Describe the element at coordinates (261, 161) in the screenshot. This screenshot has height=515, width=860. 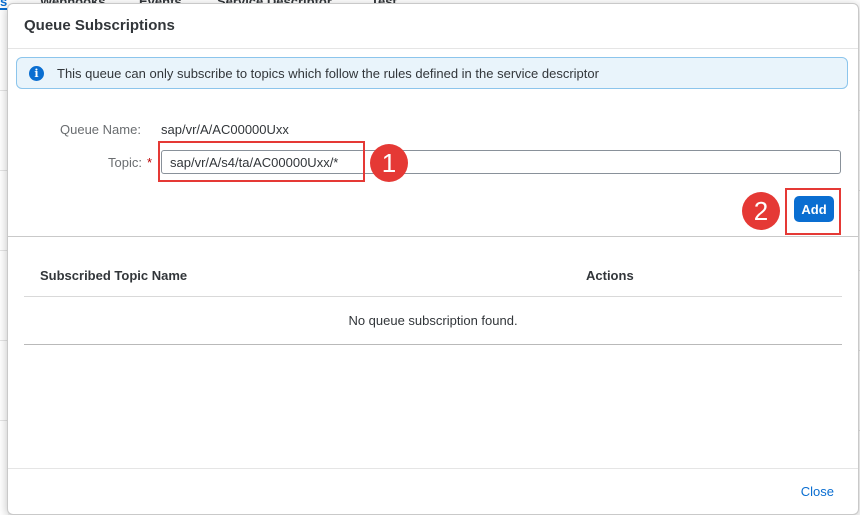
I see `topic-highlight-box` at that location.